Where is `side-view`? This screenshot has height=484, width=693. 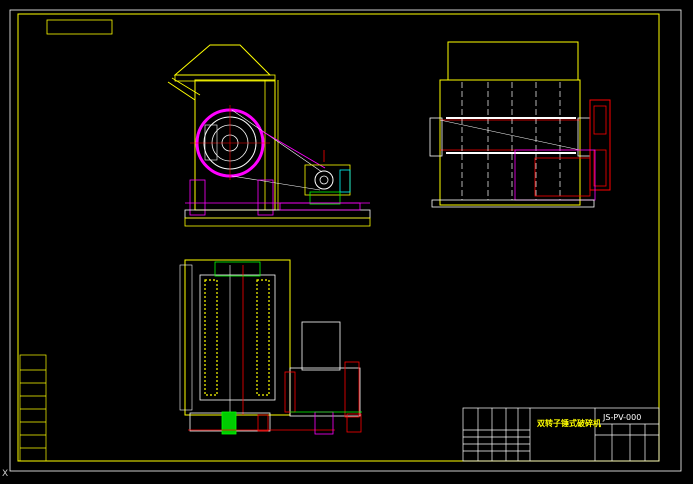
side-view is located at coordinates (520, 124).